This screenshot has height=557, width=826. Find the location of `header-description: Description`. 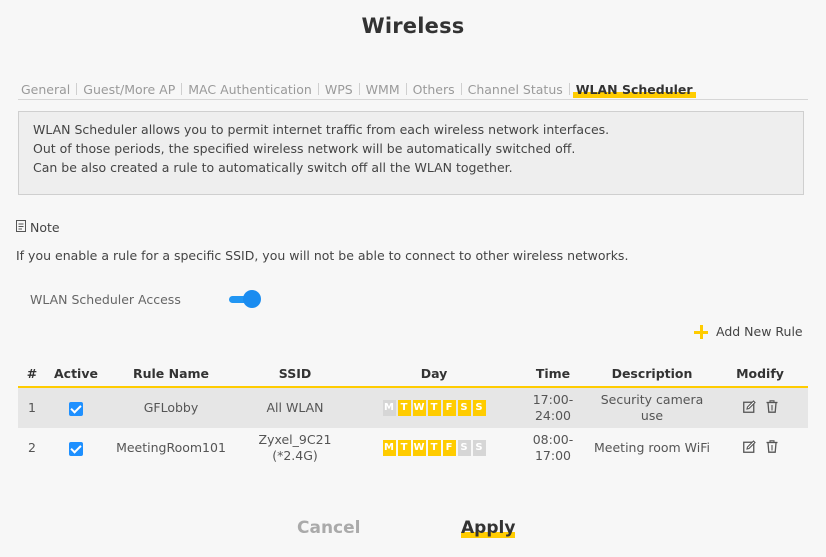

header-description: Description is located at coordinates (652, 374).